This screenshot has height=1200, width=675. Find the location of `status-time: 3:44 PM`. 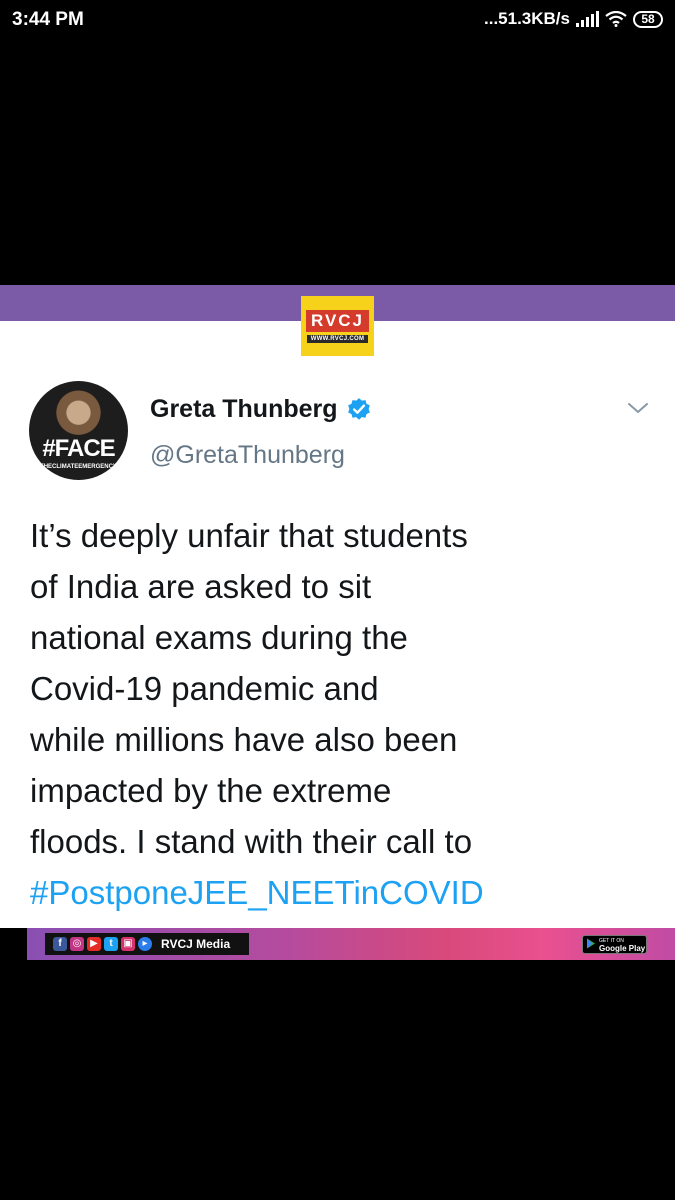

status-time: 3:44 PM is located at coordinates (48, 19).